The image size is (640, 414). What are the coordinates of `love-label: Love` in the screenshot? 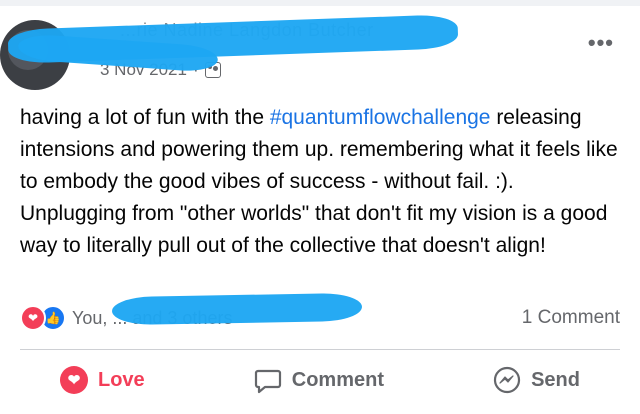 It's located at (121, 379).